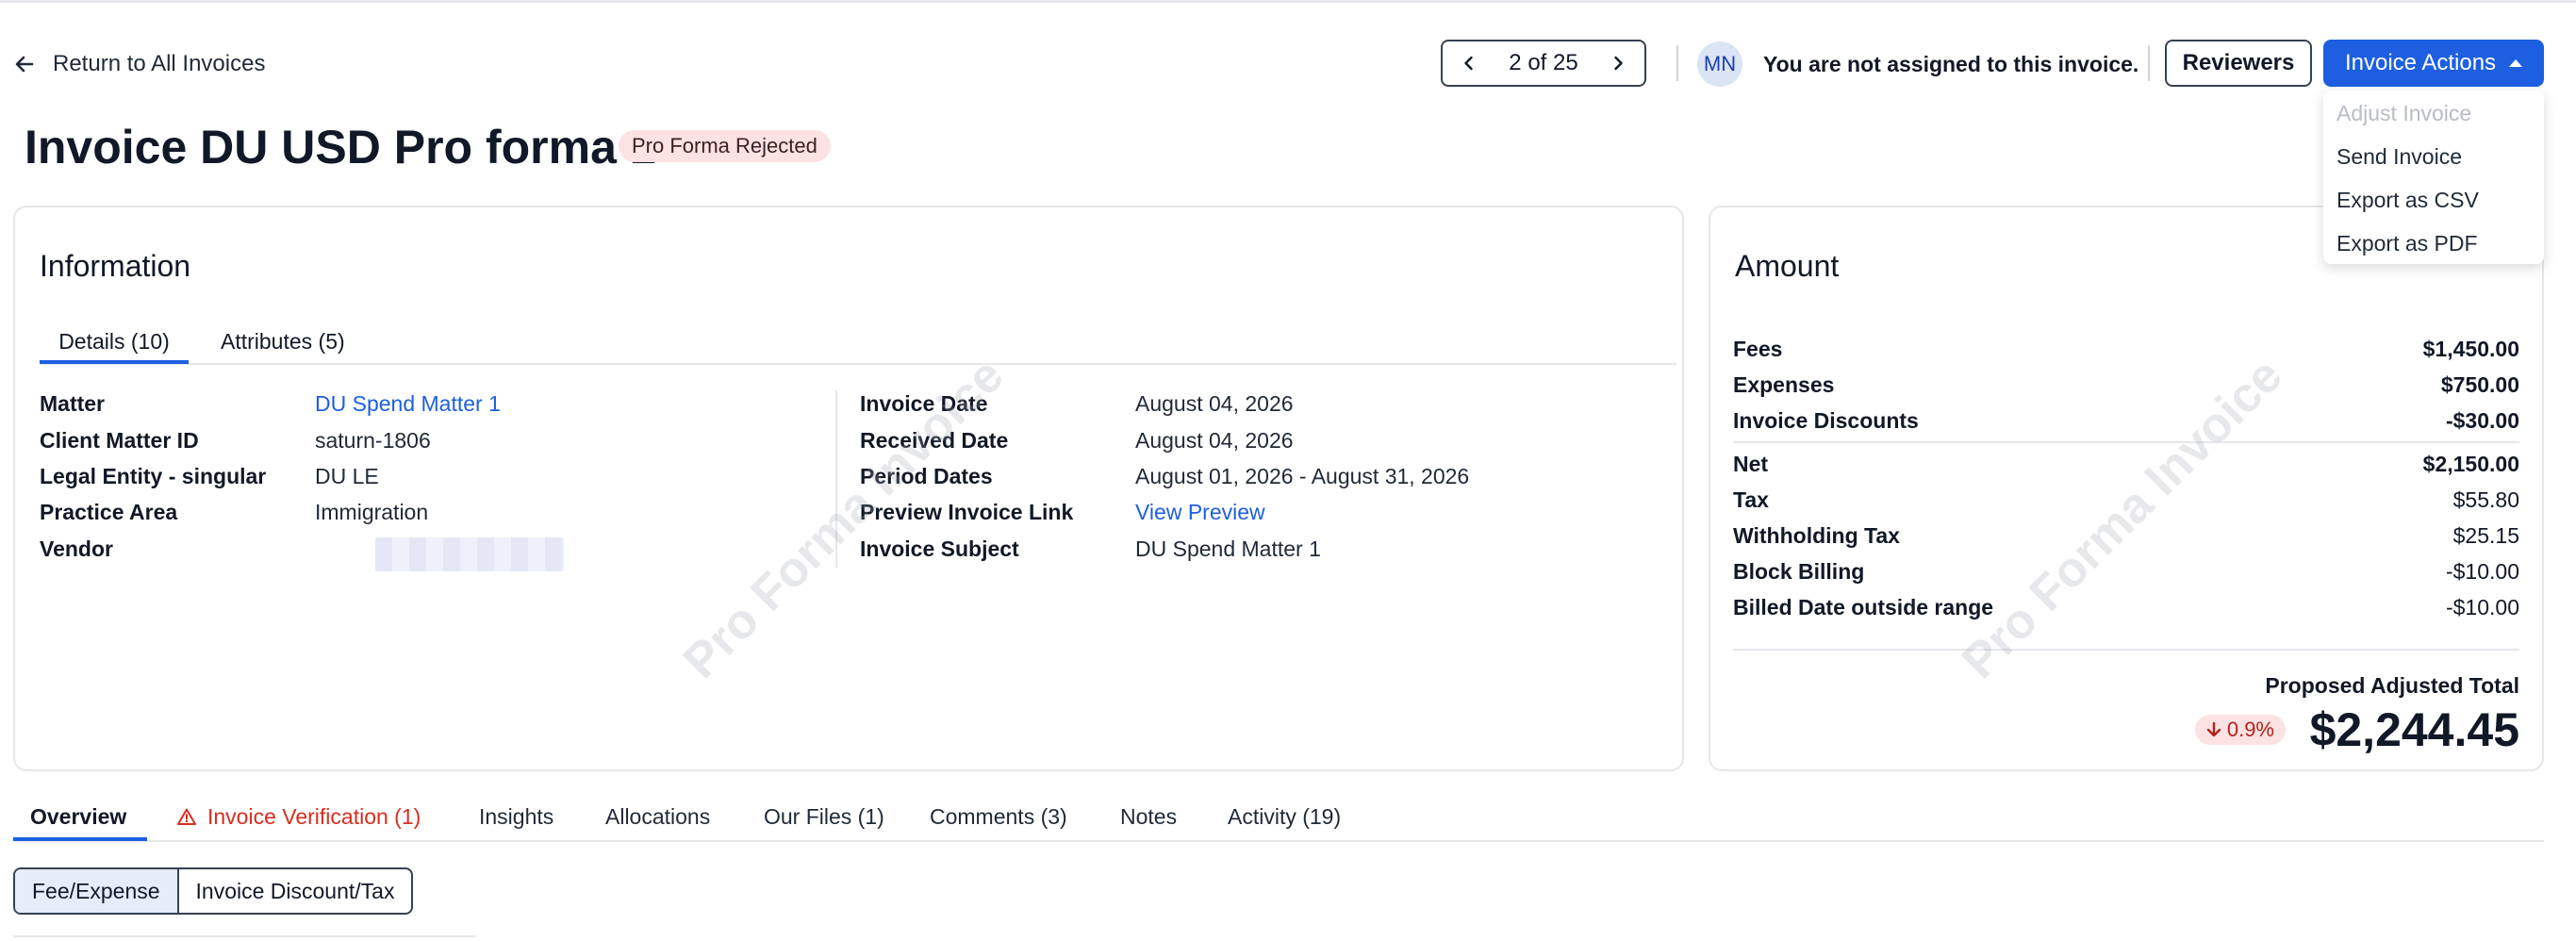 This screenshot has width=2576, height=941. Describe the element at coordinates (2250, 729) in the screenshot. I see `change-value: 0.9%` at that location.